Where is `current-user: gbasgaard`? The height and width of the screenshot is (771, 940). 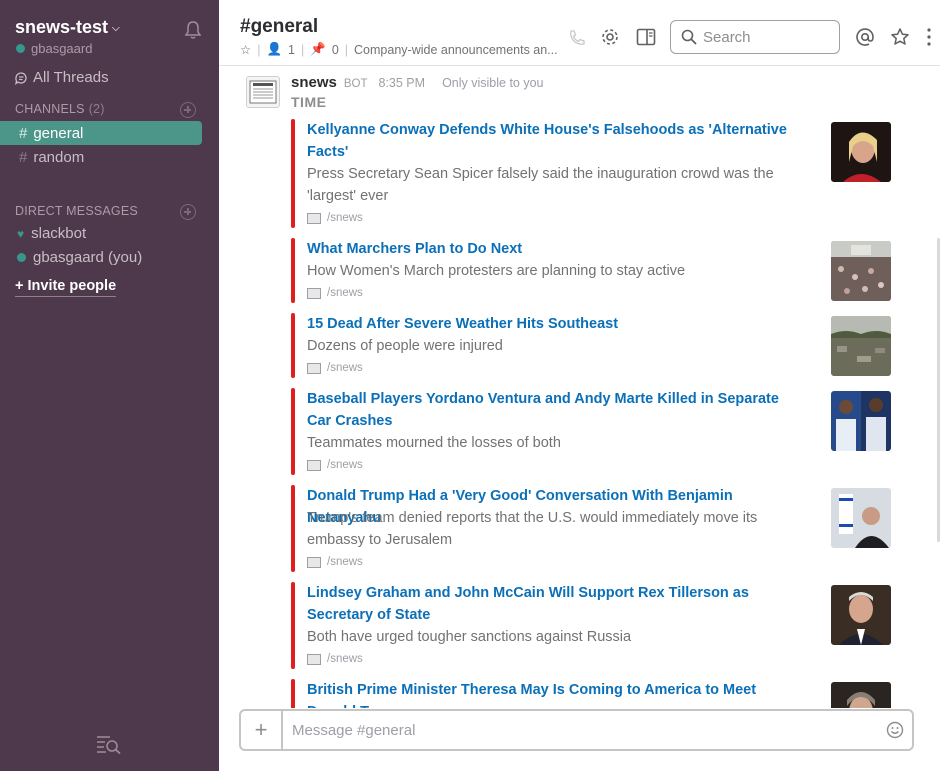
current-user: gbasgaard is located at coordinates (54, 48).